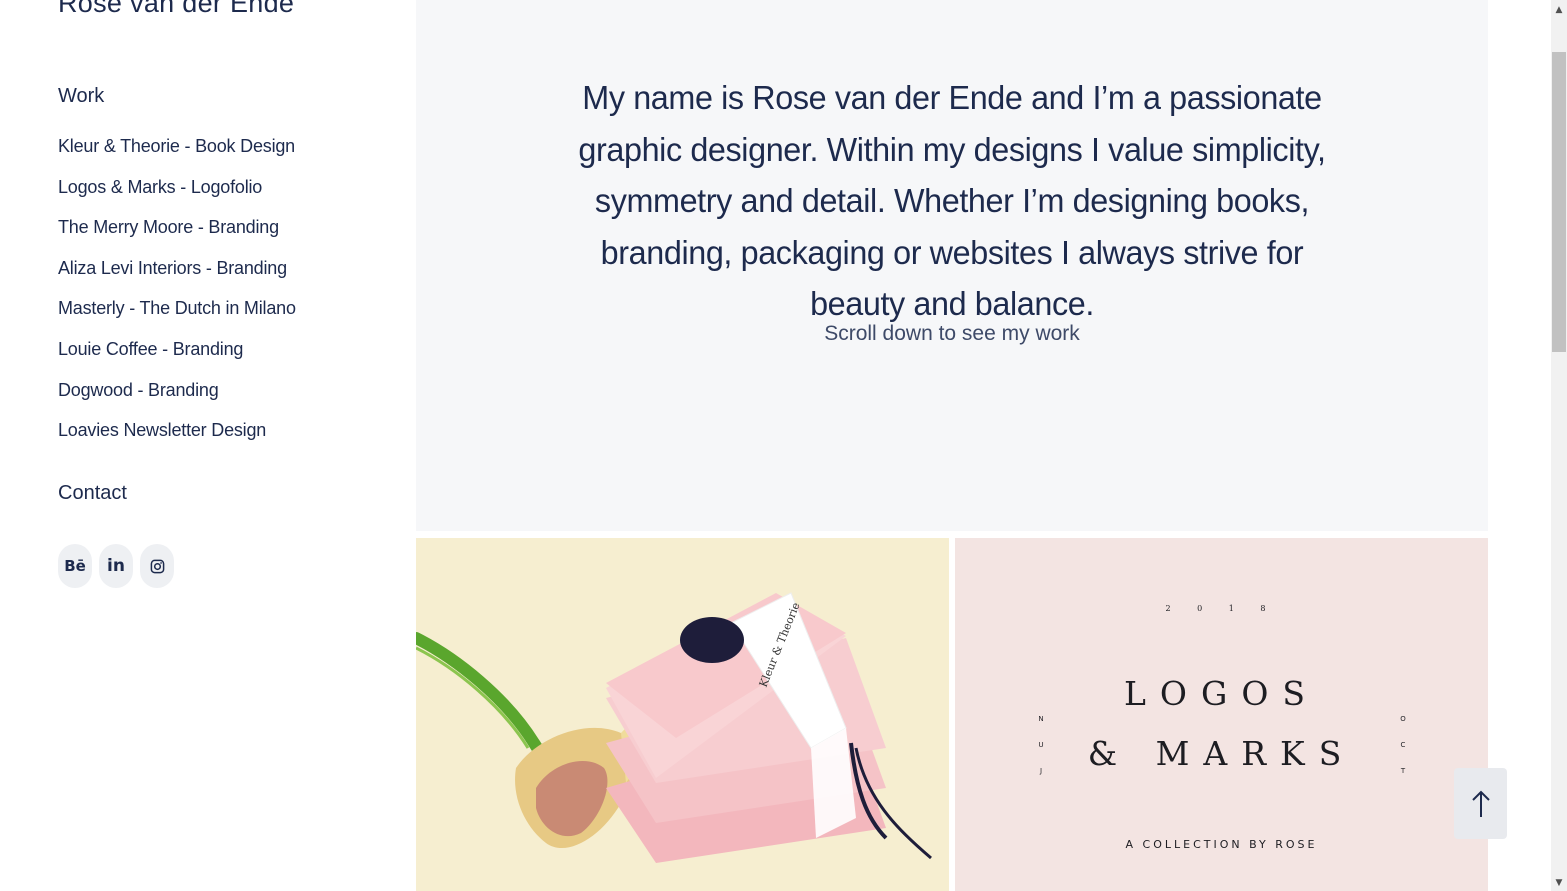 This screenshot has height=891, width=1567. Describe the element at coordinates (952, 333) in the screenshot. I see `scroll-hint: Scroll down to see my work` at that location.